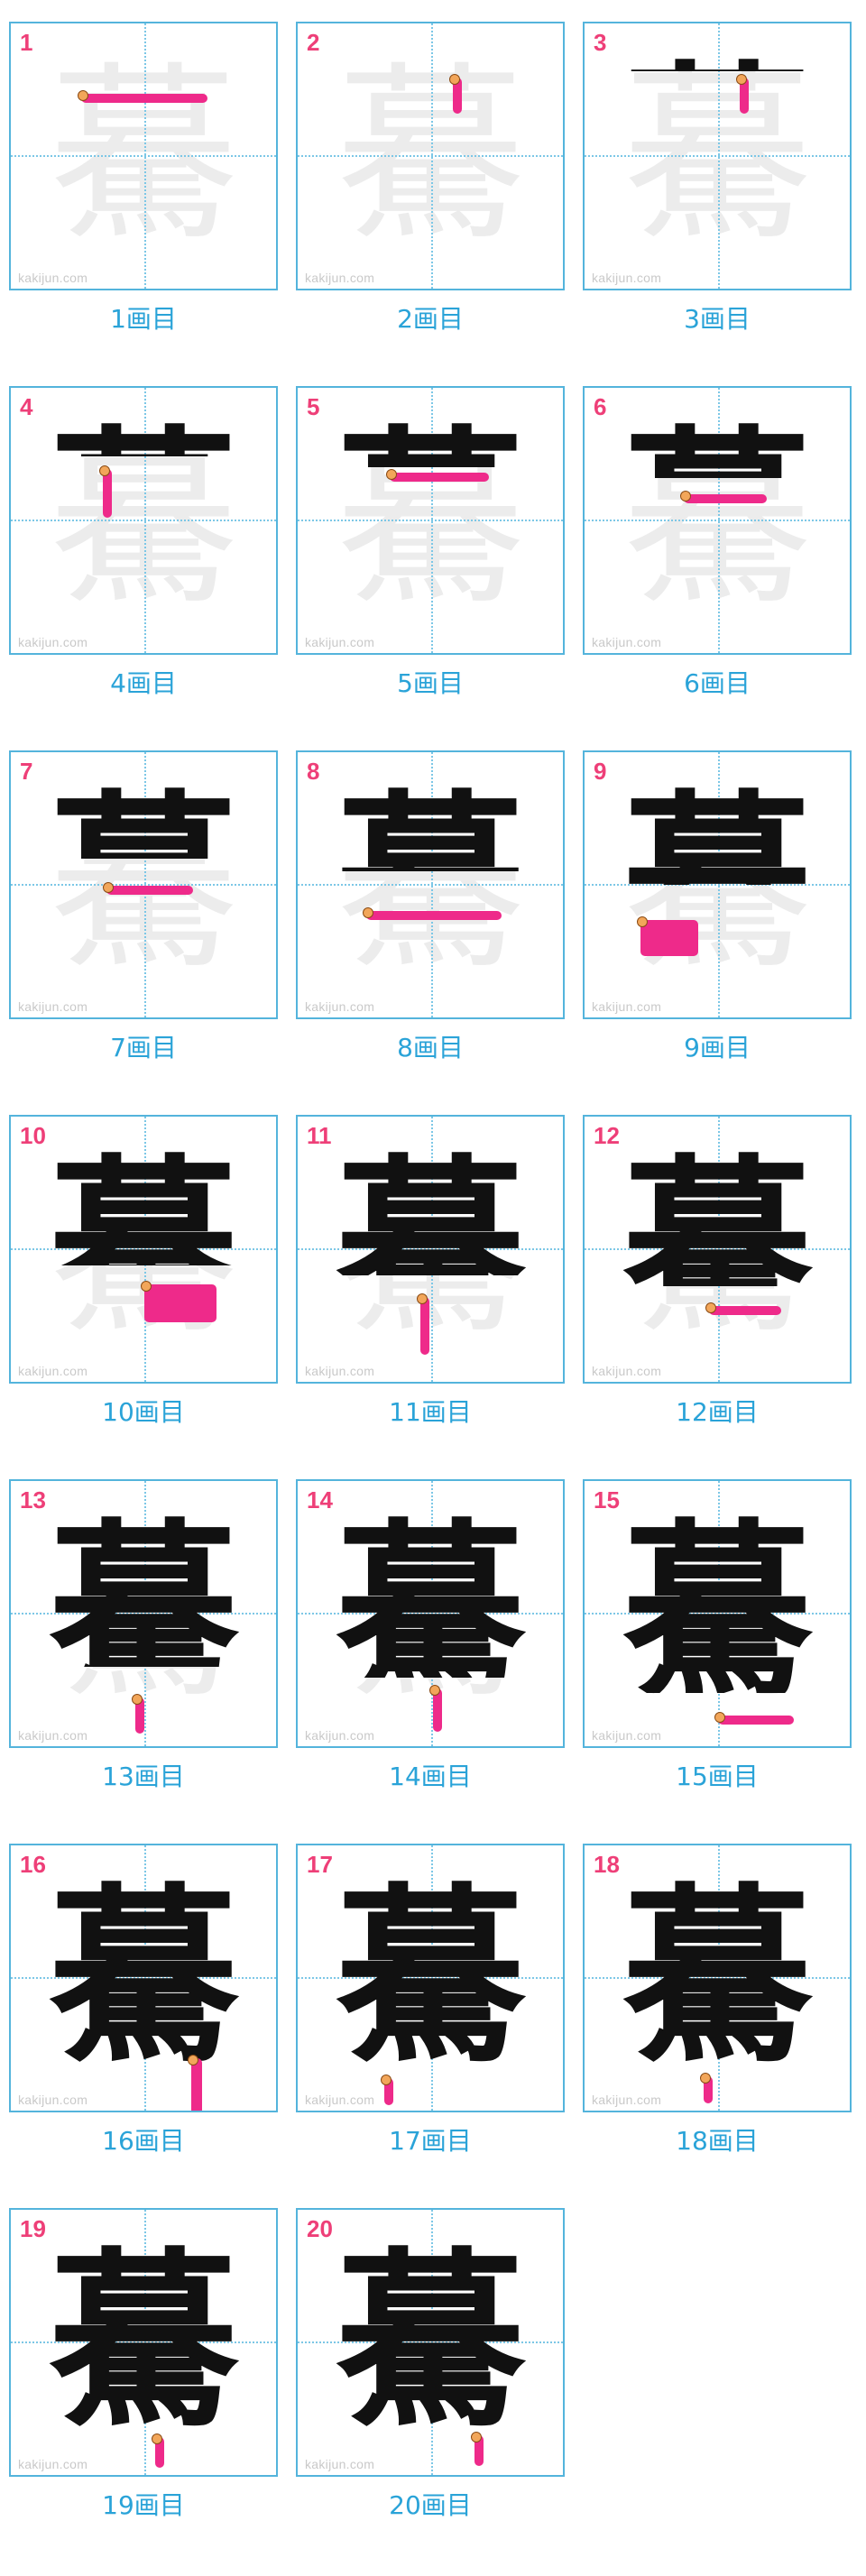  I want to click on character-box: 驀驀4kakijun.com, so click(143, 520).